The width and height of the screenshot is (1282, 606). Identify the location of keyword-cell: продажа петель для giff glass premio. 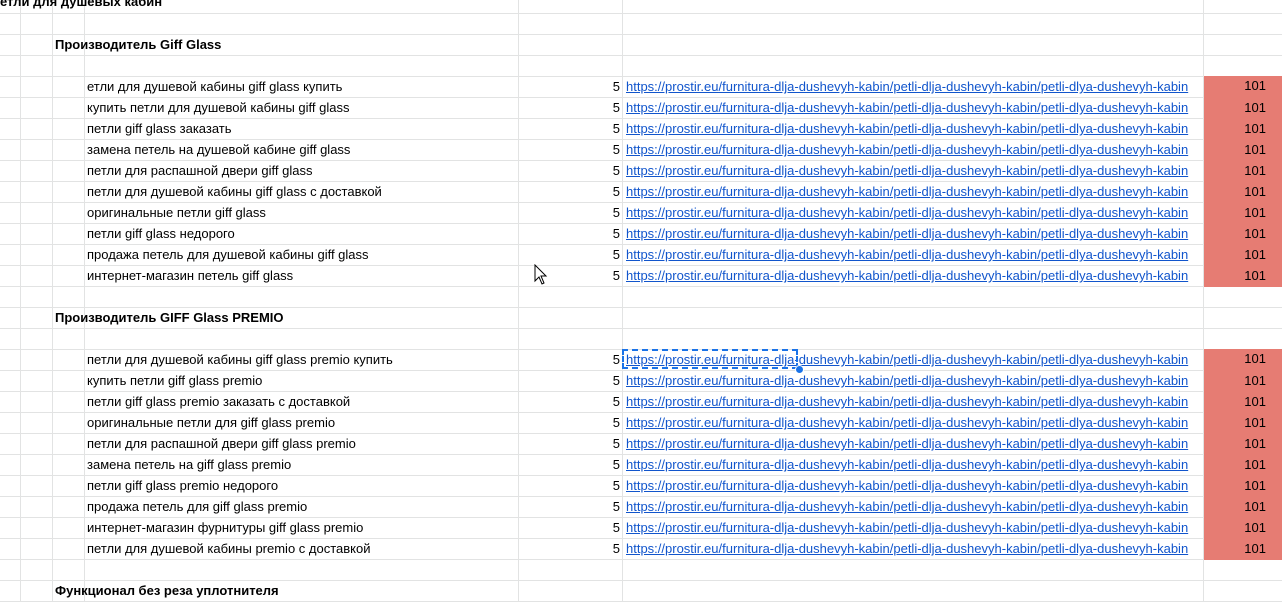
(302, 507).